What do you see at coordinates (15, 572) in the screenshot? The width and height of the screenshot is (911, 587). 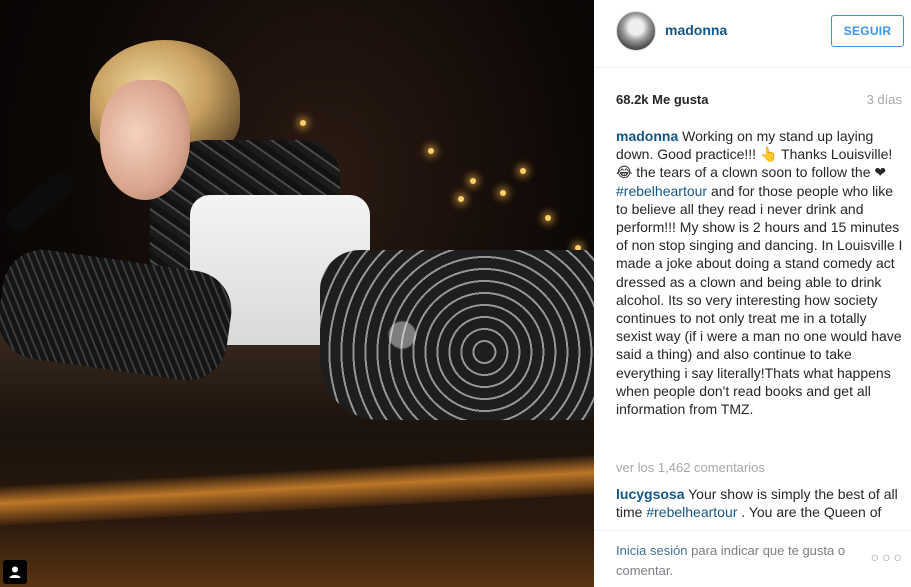 I see `user-icon` at bounding box center [15, 572].